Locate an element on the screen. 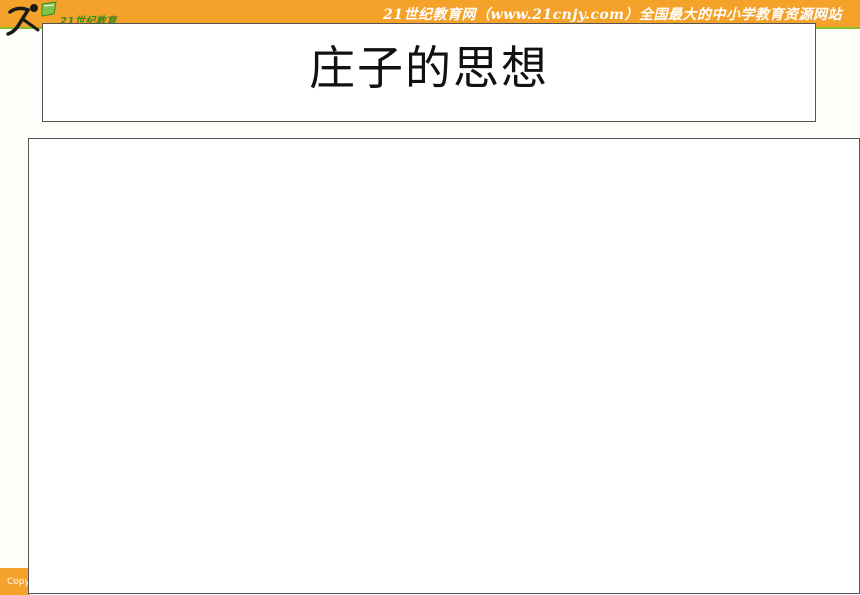 The image size is (860, 595). title-placeholder: 庄子的思想 is located at coordinates (429, 72).